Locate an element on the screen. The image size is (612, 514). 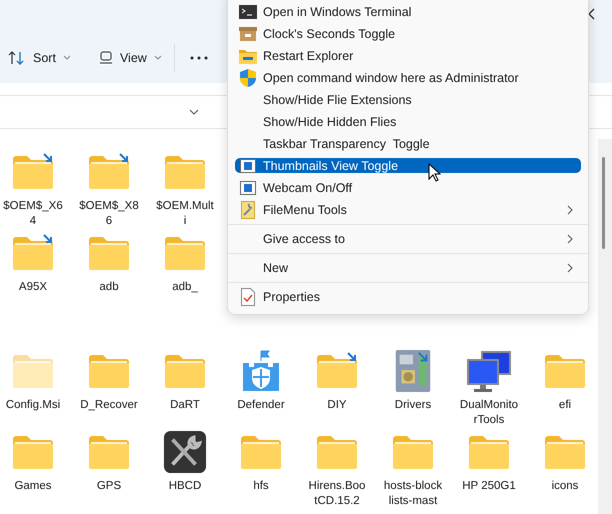
menu-item: Taskbar Transparency Toggle is located at coordinates (408, 144).